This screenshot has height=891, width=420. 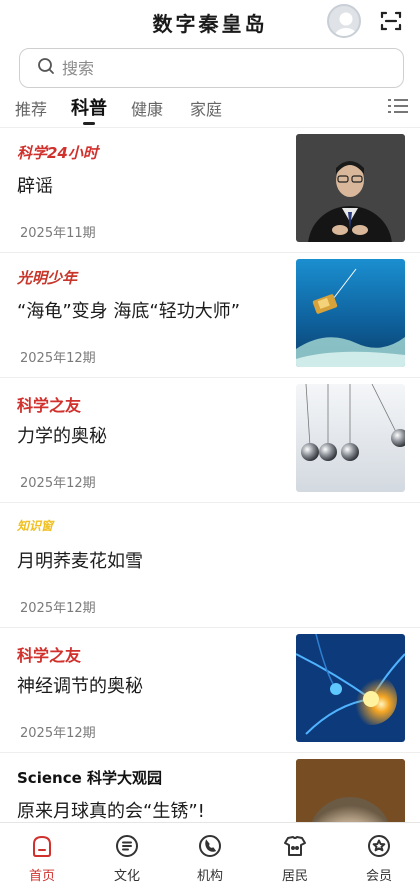 I want to click on article-title: 神经调节的奥秘, so click(x=80, y=686).